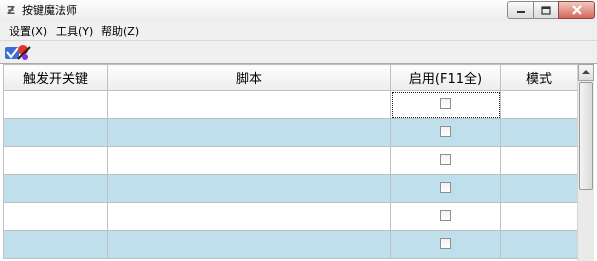 Image resolution: width=597 pixels, height=261 pixels. Describe the element at coordinates (539, 77) in the screenshot. I see `column-header-mode: 模式` at that location.